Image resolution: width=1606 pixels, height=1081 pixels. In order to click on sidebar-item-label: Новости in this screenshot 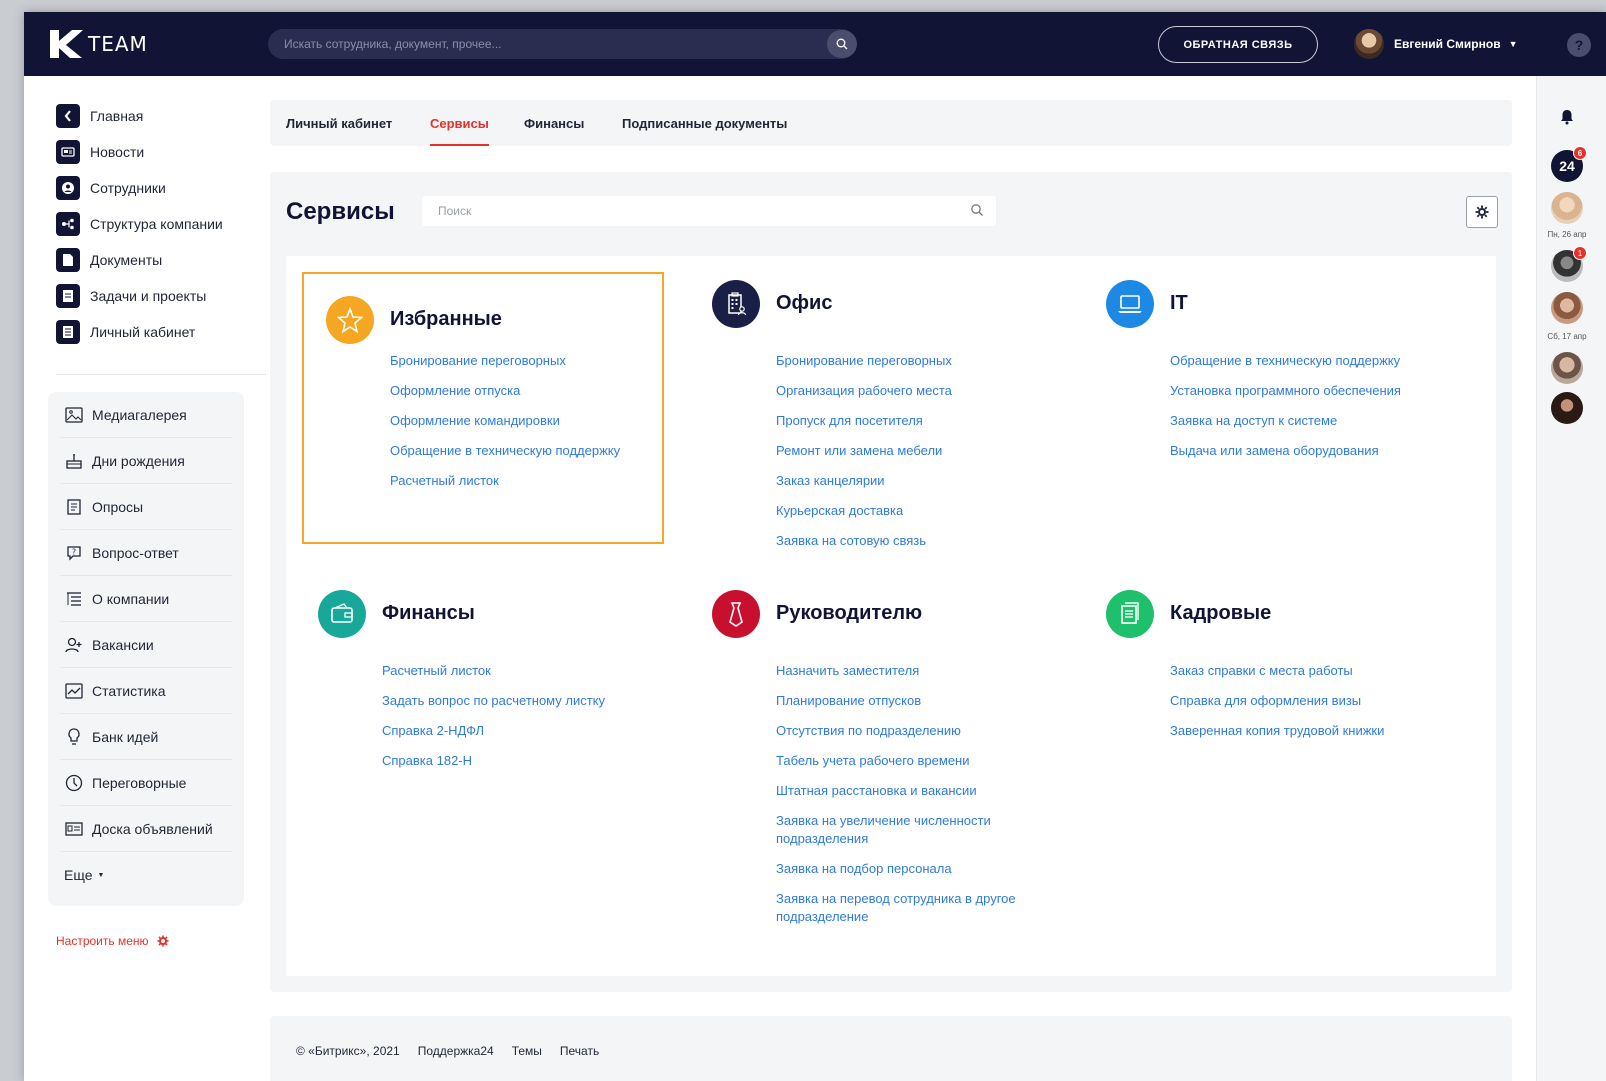, I will do `click(117, 152)`.